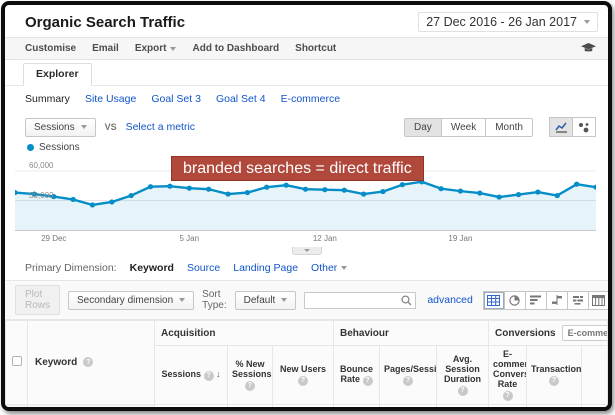 The height and width of the screenshot is (415, 615). What do you see at coordinates (463, 127) in the screenshot?
I see `granularity-week: Week` at bounding box center [463, 127].